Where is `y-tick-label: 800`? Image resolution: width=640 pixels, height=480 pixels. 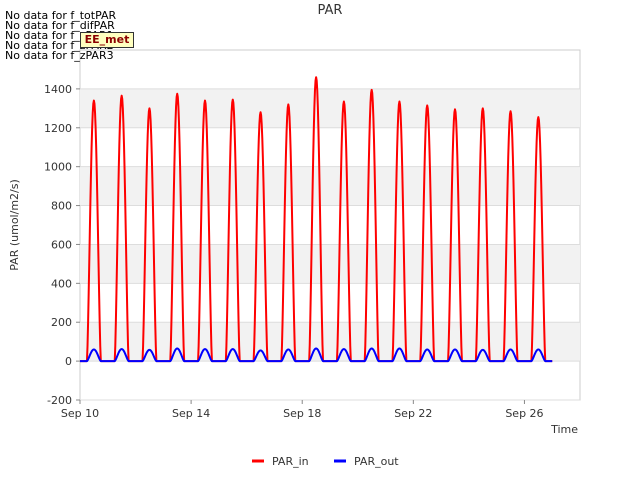 y-tick-label: 800 is located at coordinates (61, 206).